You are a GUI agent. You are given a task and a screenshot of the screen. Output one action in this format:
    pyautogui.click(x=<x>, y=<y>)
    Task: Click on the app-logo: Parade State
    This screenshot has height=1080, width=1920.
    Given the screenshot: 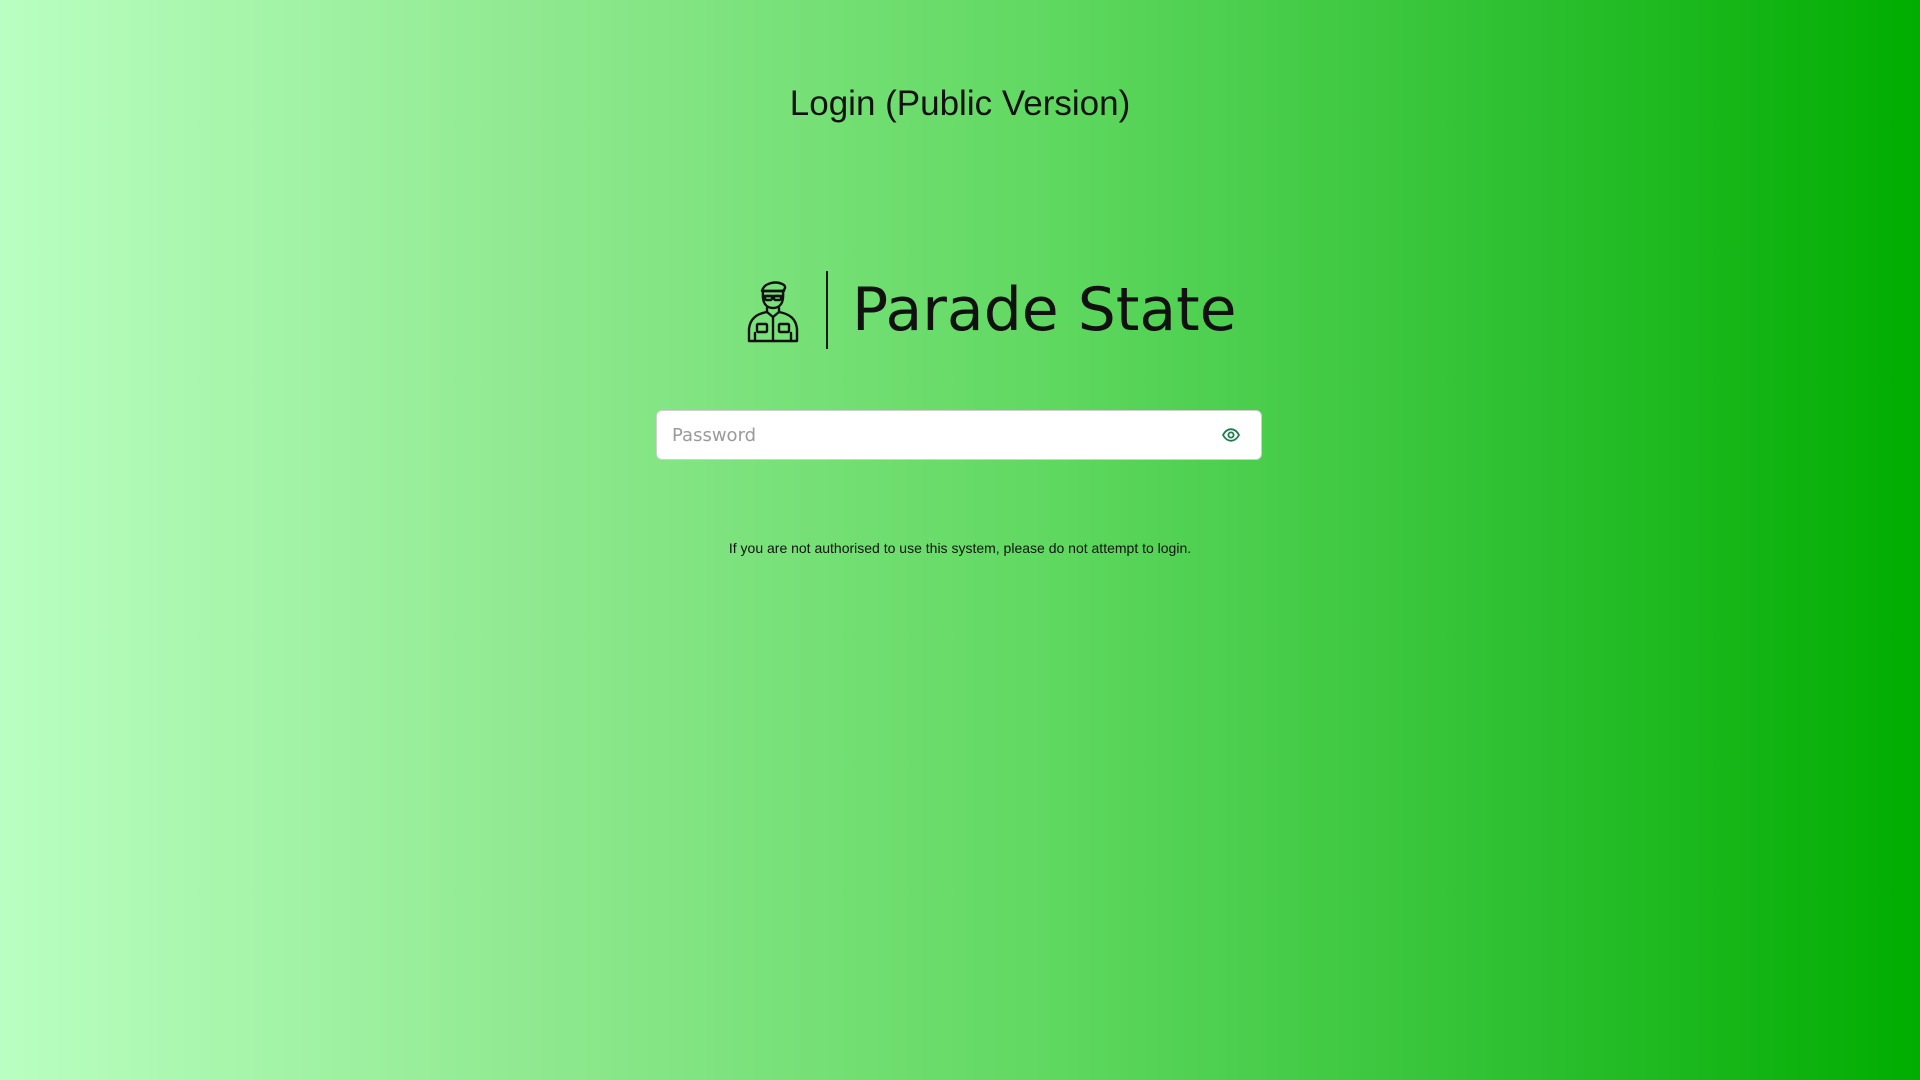 What is the action you would take?
    pyautogui.click(x=990, y=310)
    